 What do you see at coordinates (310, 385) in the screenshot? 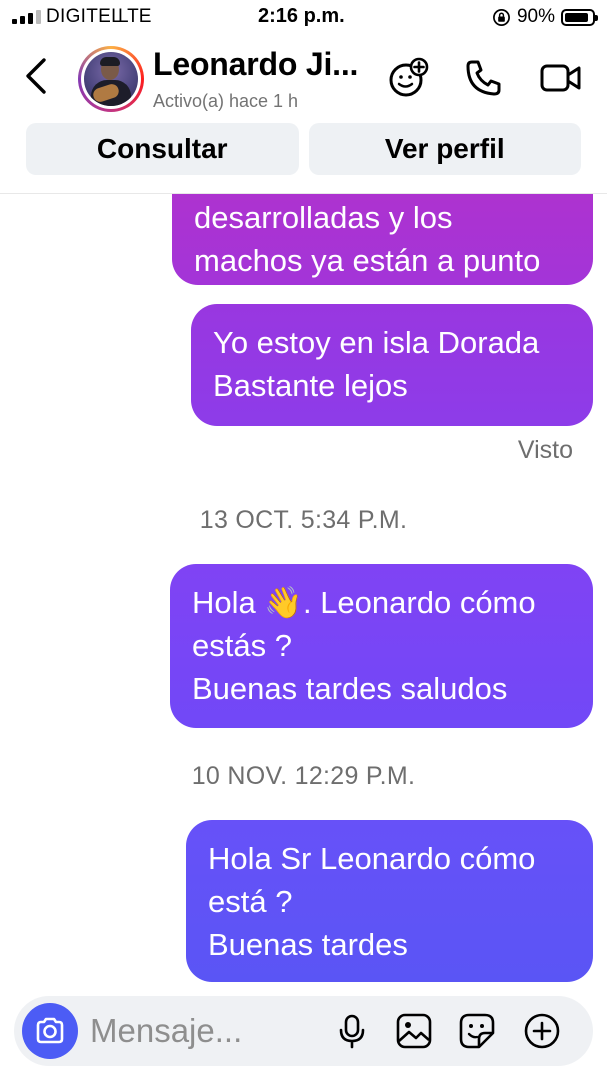
I see `message-line: Bastante lejos` at bounding box center [310, 385].